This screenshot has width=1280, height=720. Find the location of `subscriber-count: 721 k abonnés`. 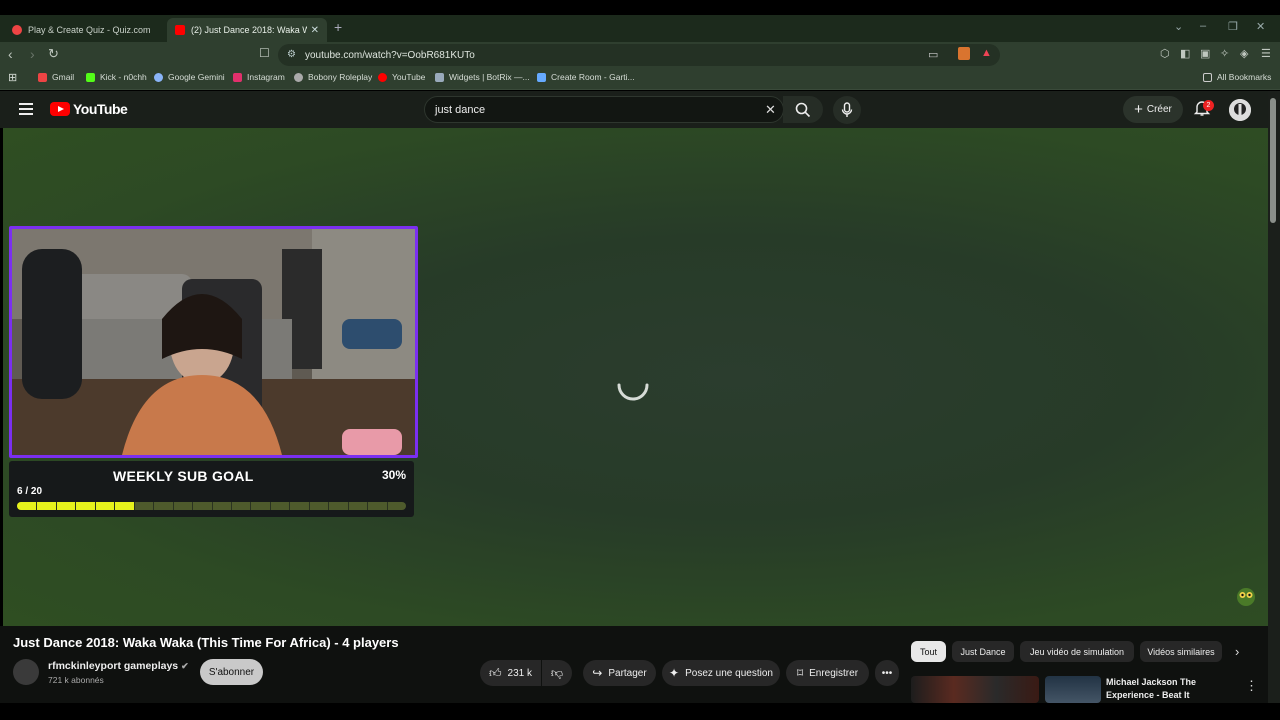

subscriber-count: 721 k abonnés is located at coordinates (76, 680).